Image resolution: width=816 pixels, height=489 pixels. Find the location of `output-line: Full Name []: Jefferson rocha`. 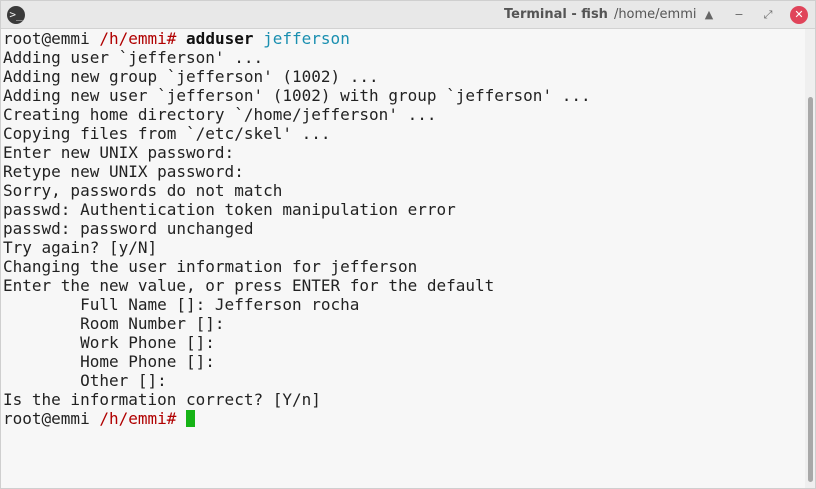

output-line: Full Name []: Jefferson rocha is located at coordinates (181, 304).